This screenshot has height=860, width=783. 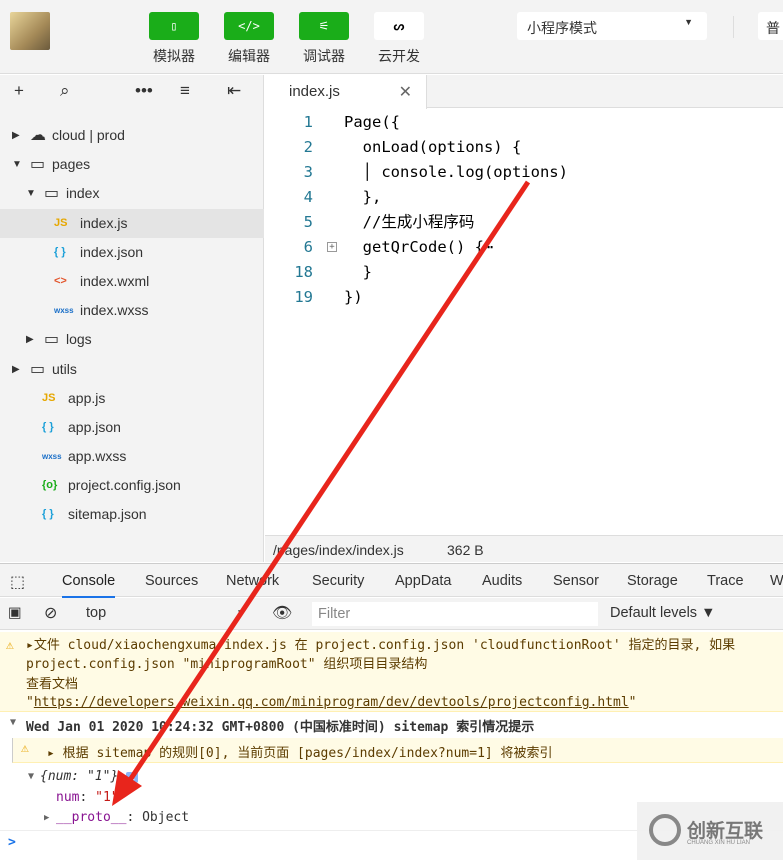 I want to click on watermark-logo: 创新互联 CHUANG XIN HU LIAN, so click(x=710, y=831).